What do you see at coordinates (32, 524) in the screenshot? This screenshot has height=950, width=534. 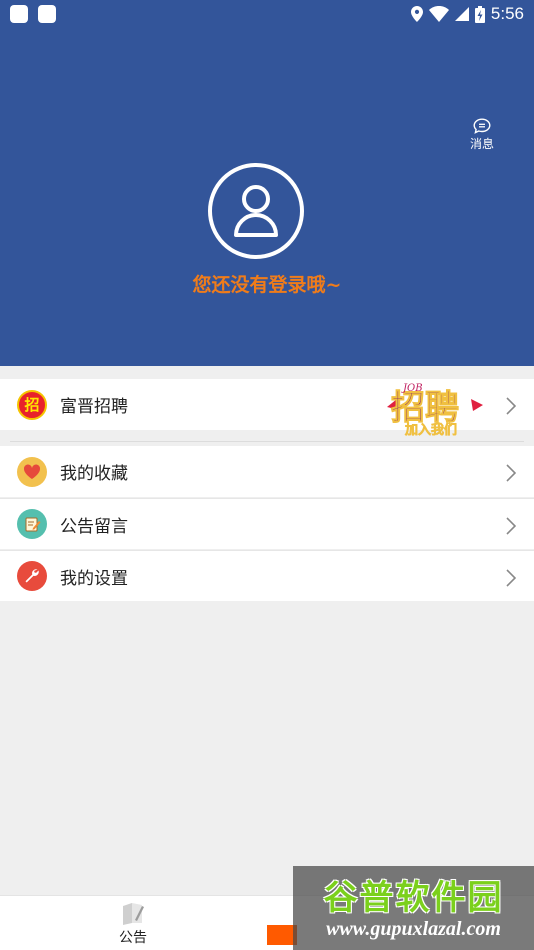 I see `edit-note-icon` at bounding box center [32, 524].